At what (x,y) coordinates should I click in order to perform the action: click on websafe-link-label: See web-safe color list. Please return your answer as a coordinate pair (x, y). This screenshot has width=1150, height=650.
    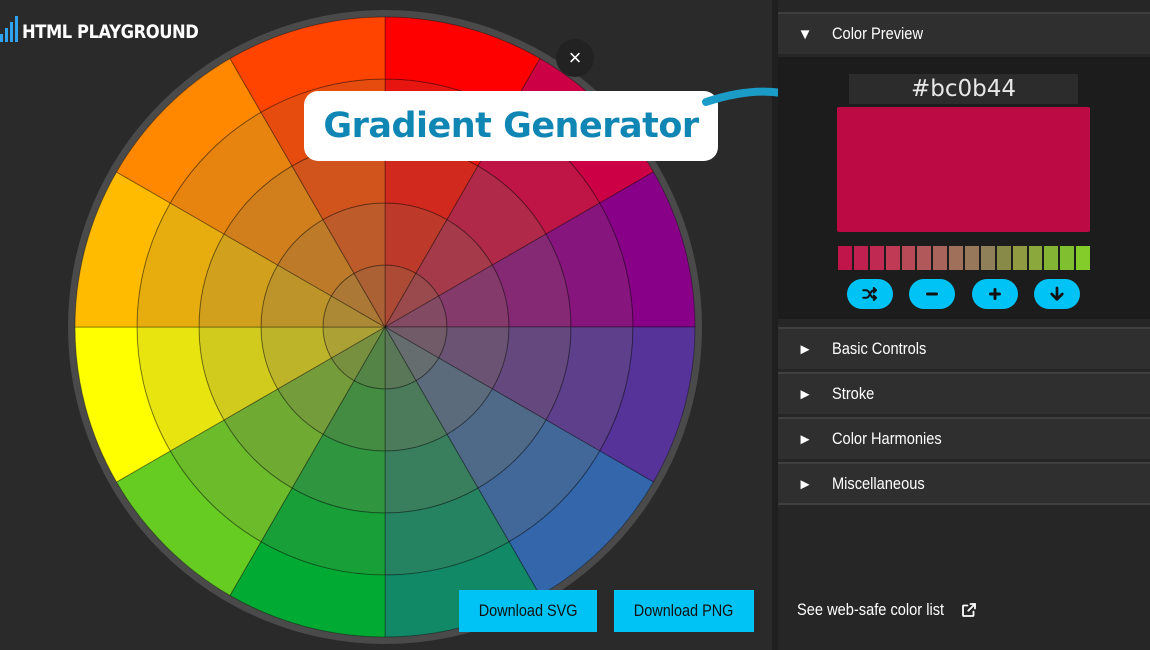
    Looking at the image, I should click on (871, 609).